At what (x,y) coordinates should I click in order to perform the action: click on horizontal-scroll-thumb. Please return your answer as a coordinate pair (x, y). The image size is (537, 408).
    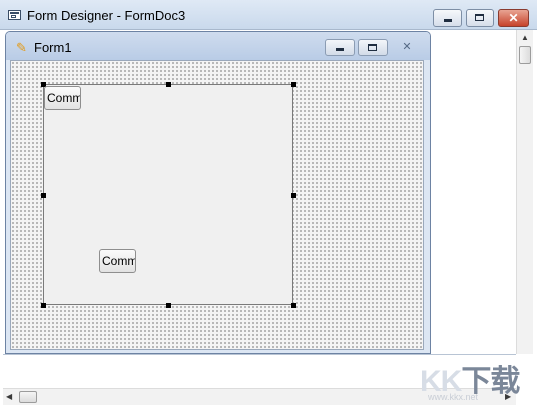
    Looking at the image, I should click on (28, 397).